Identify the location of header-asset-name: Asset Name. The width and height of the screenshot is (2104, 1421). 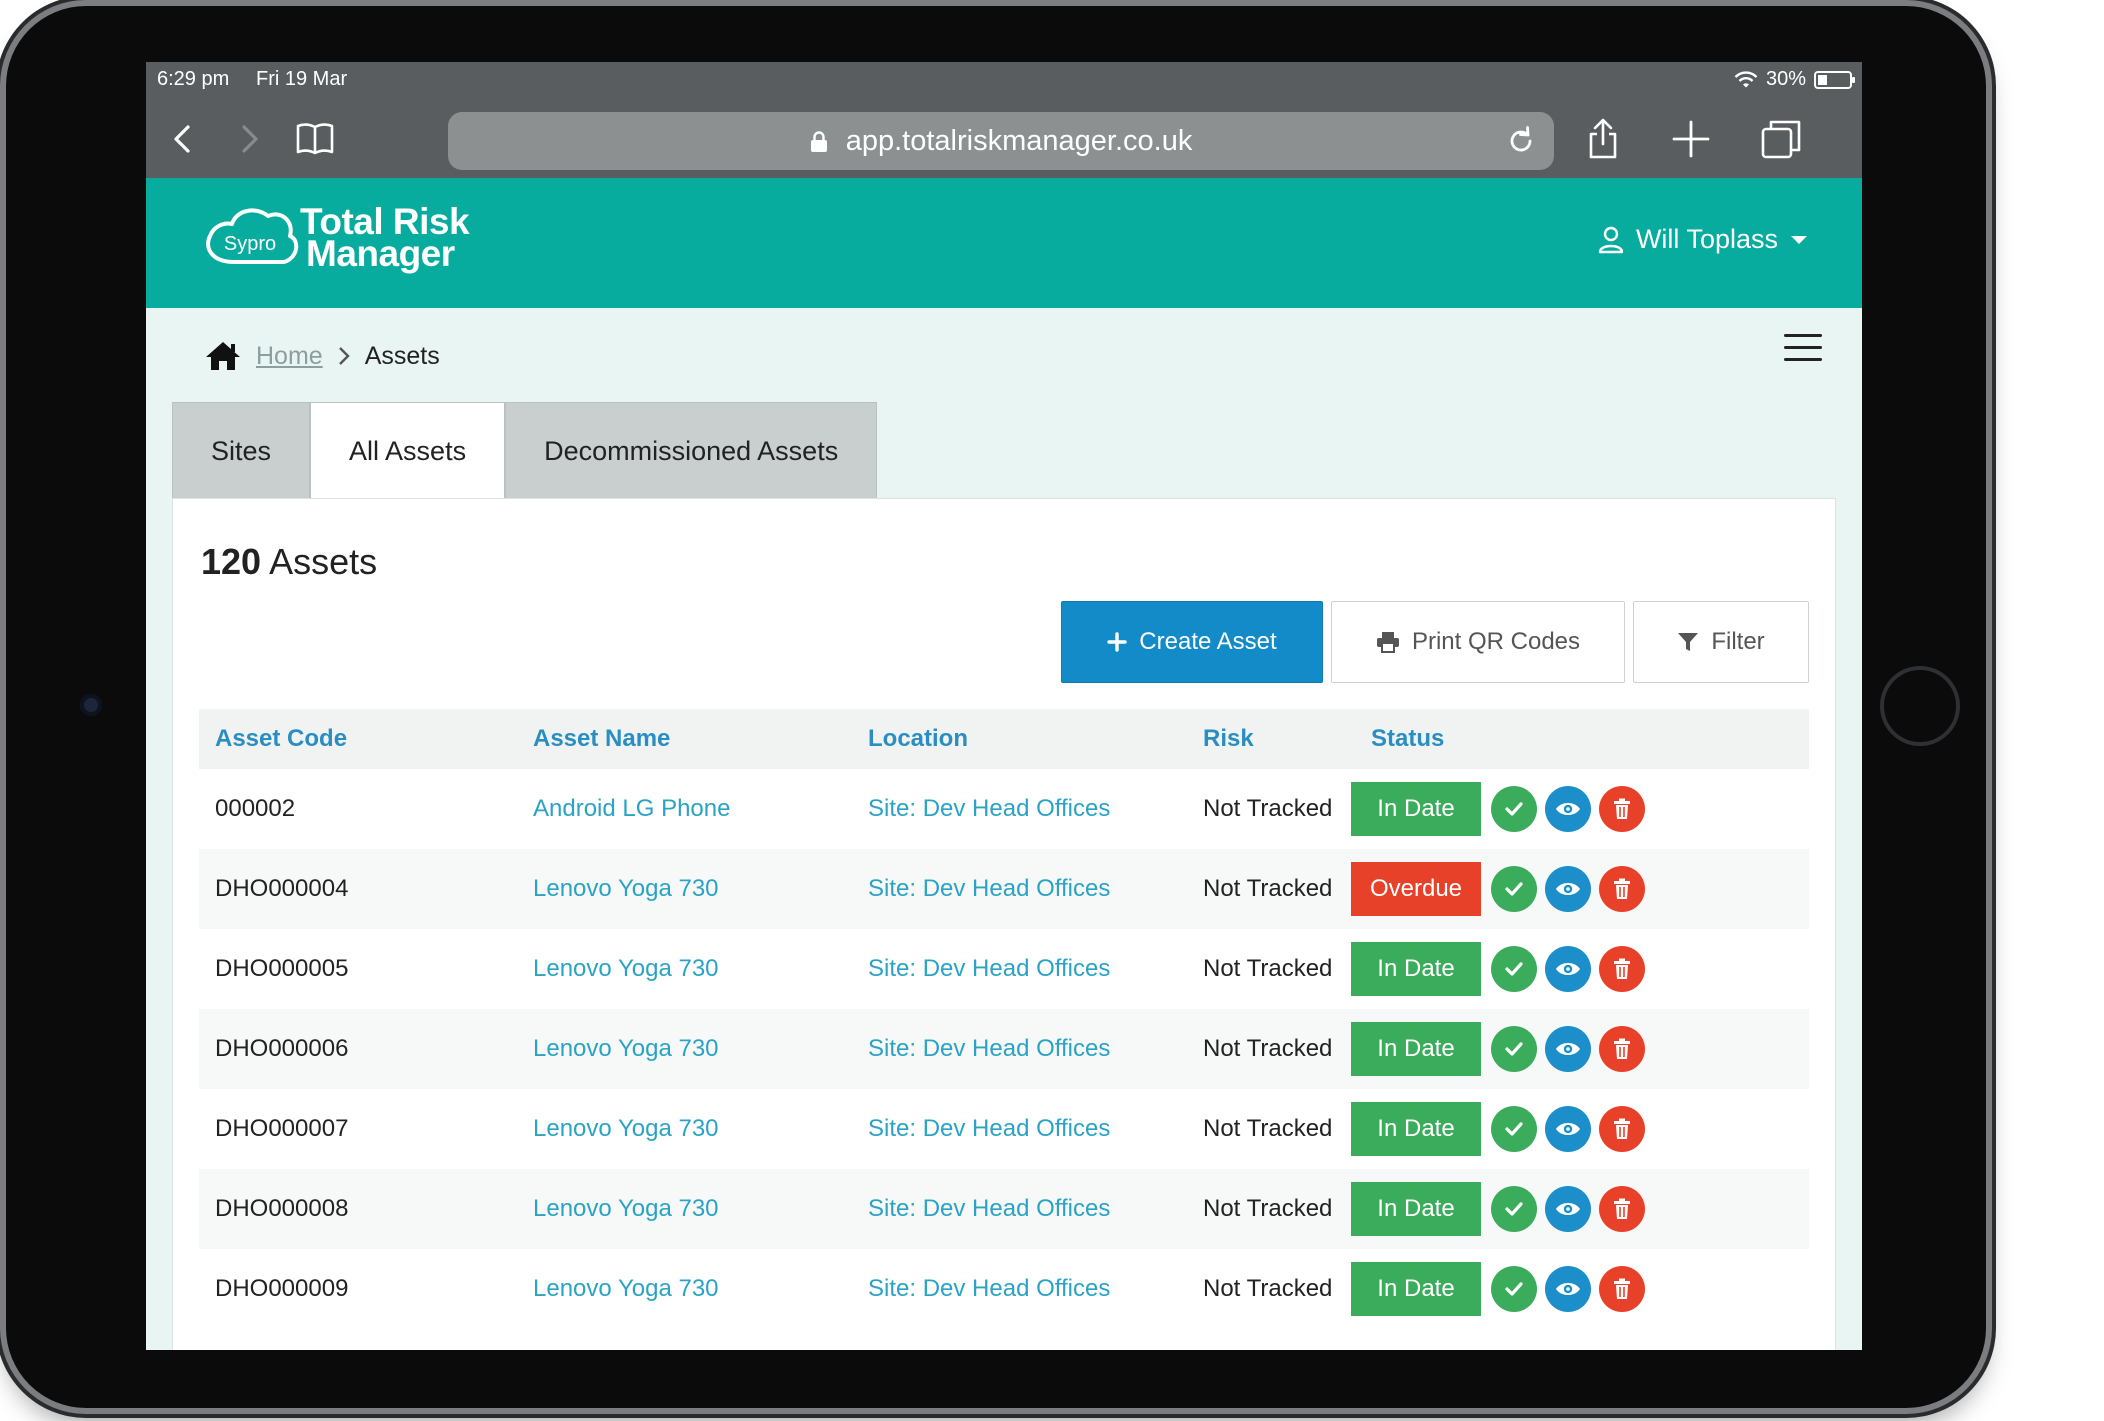
(700, 739).